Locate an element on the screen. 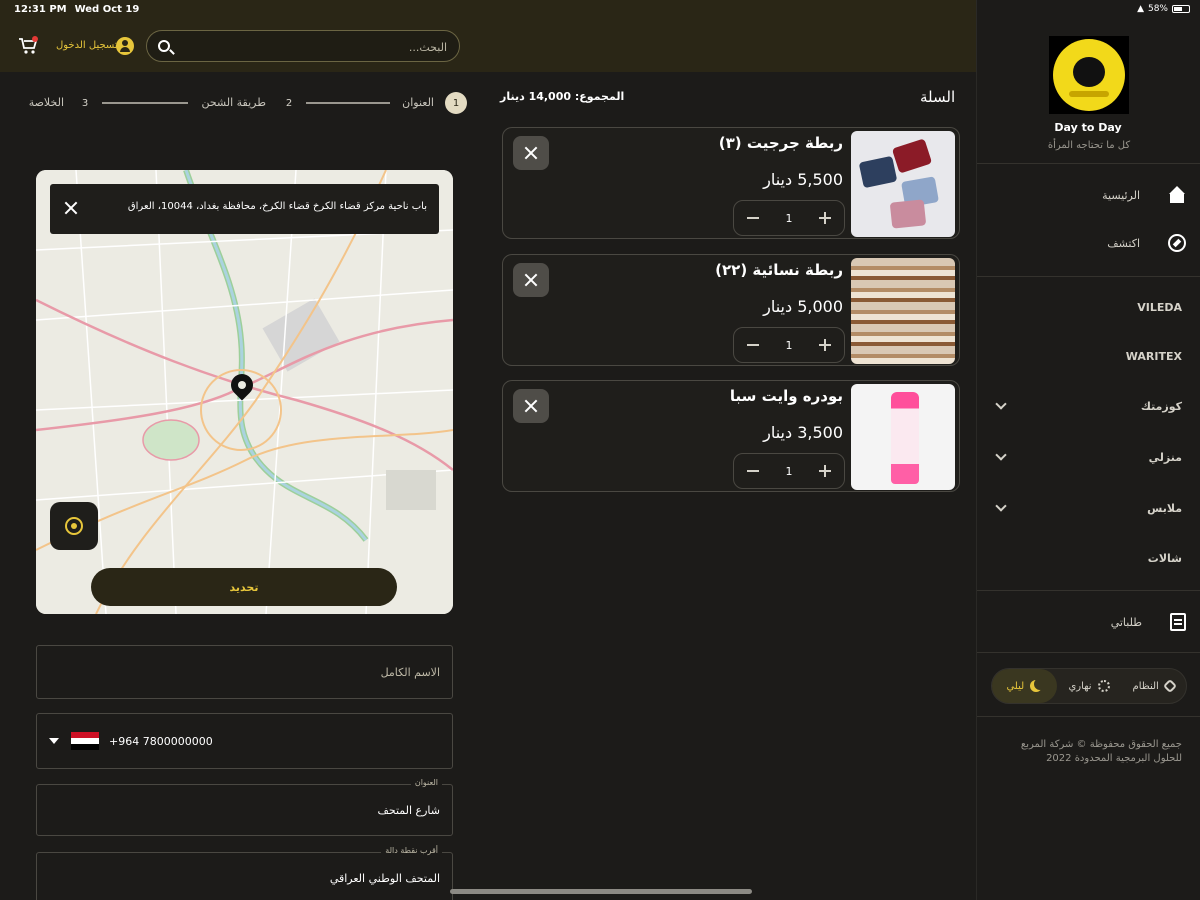  category-label: VILEDA is located at coordinates (1159, 307).